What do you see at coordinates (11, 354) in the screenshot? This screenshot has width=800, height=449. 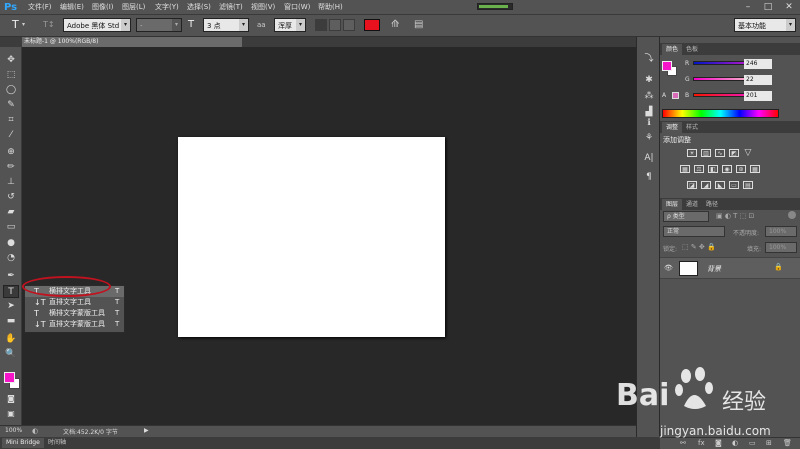 I see `zoom-tool-icon: 🔍` at bounding box center [11, 354].